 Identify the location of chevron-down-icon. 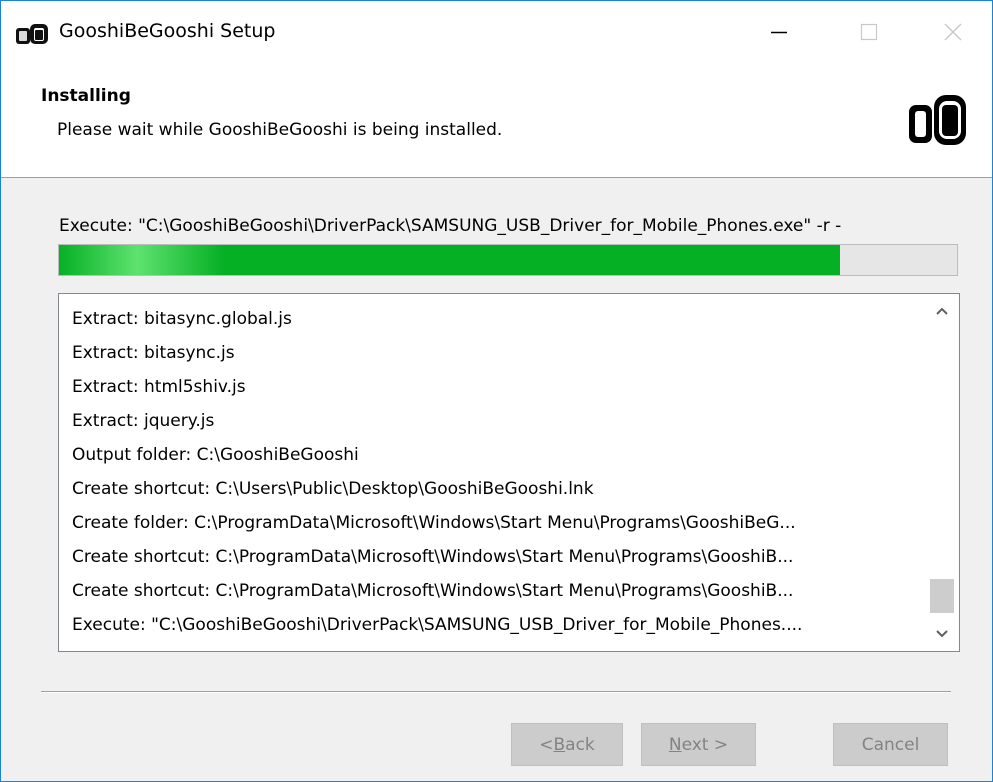
(942, 634).